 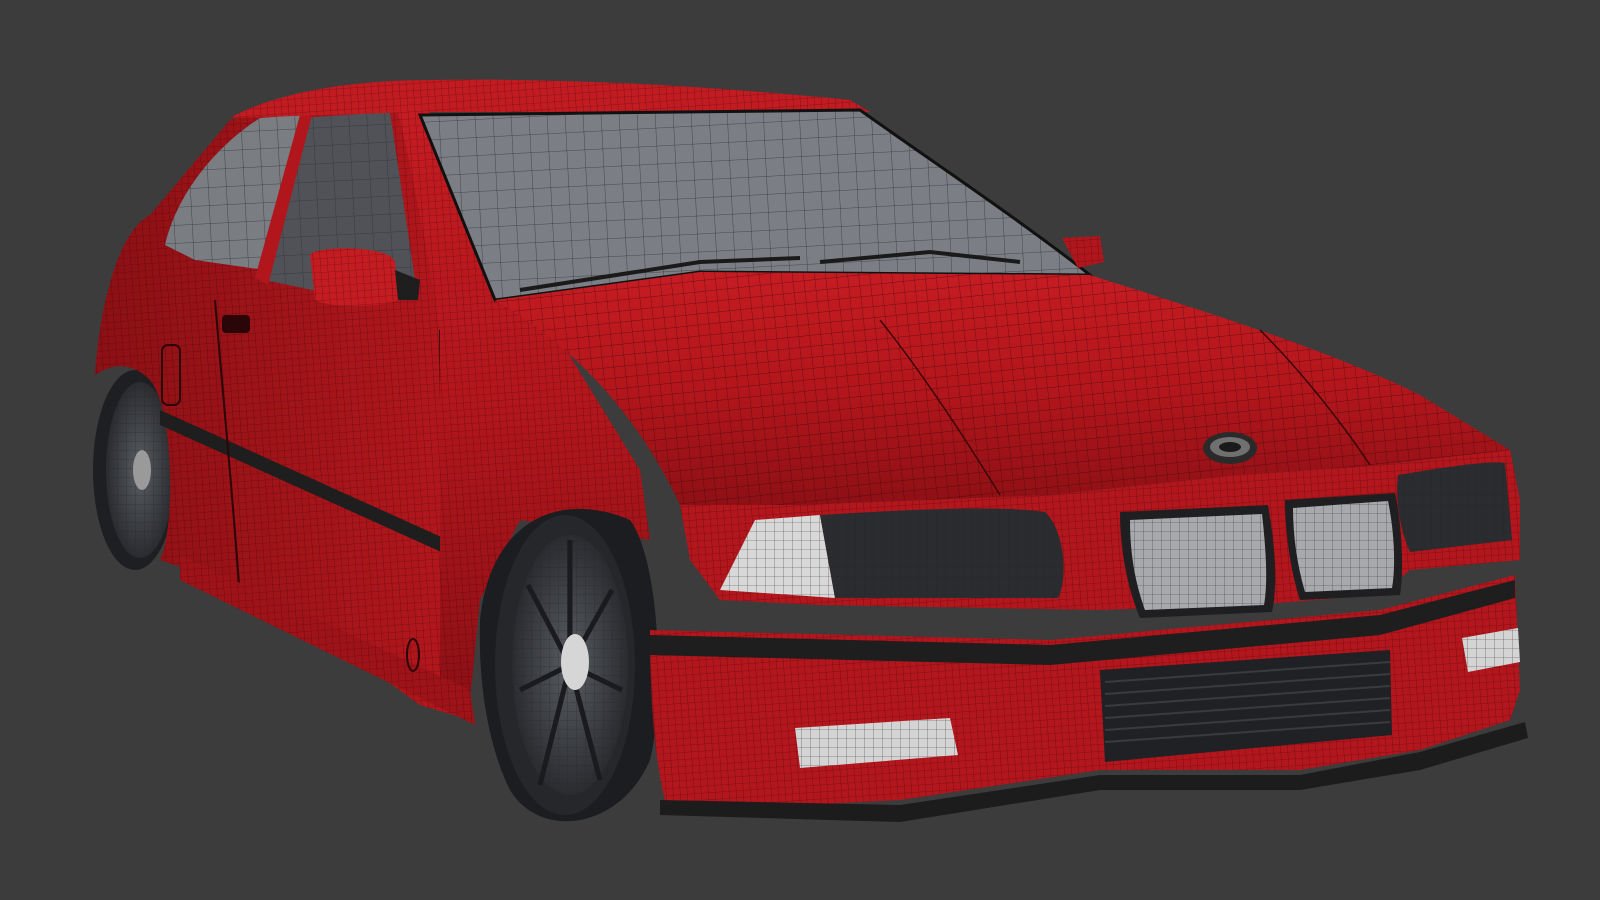 I want to click on headlight-right, so click(x=1454, y=507).